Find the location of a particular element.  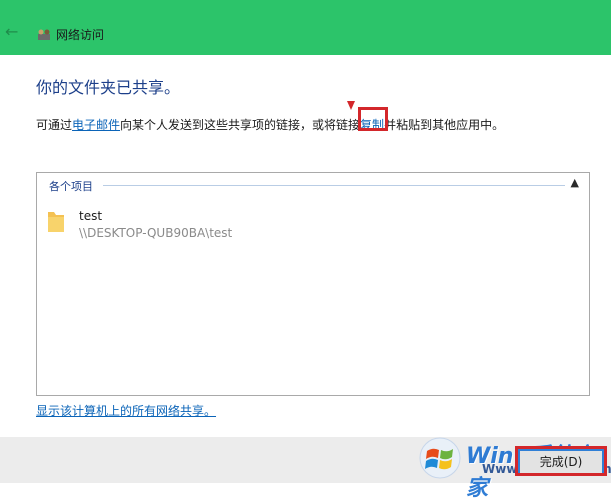

share-description: 可通过电子邮件向某个人发送到这些共享项的链接，或将链接复制并粘贴到其他应用中。 is located at coordinates (270, 124).